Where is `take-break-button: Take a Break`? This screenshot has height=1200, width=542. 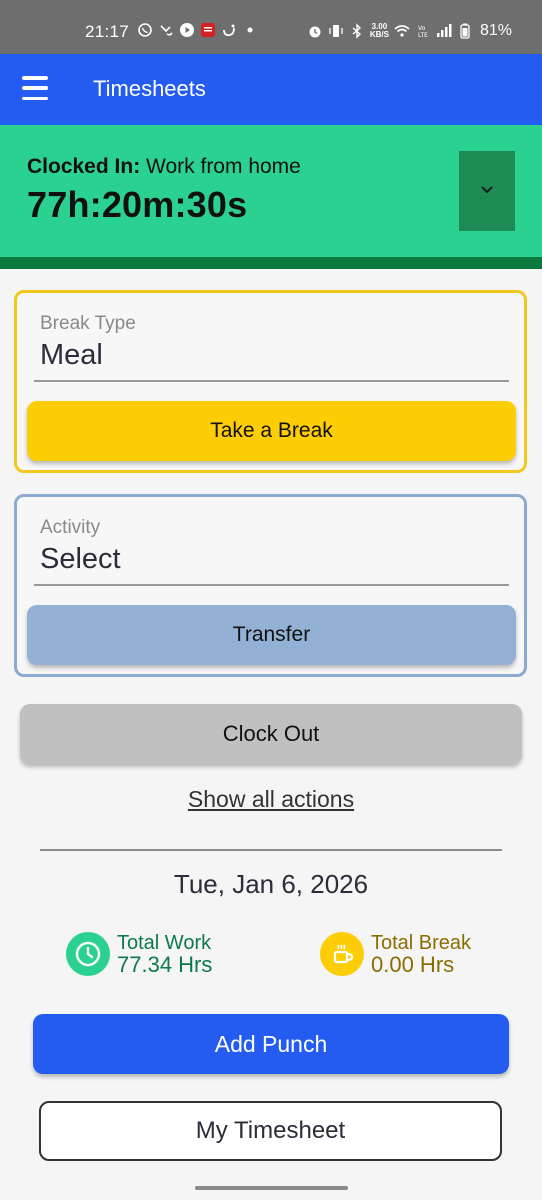 take-break-button: Take a Break is located at coordinates (271, 431).